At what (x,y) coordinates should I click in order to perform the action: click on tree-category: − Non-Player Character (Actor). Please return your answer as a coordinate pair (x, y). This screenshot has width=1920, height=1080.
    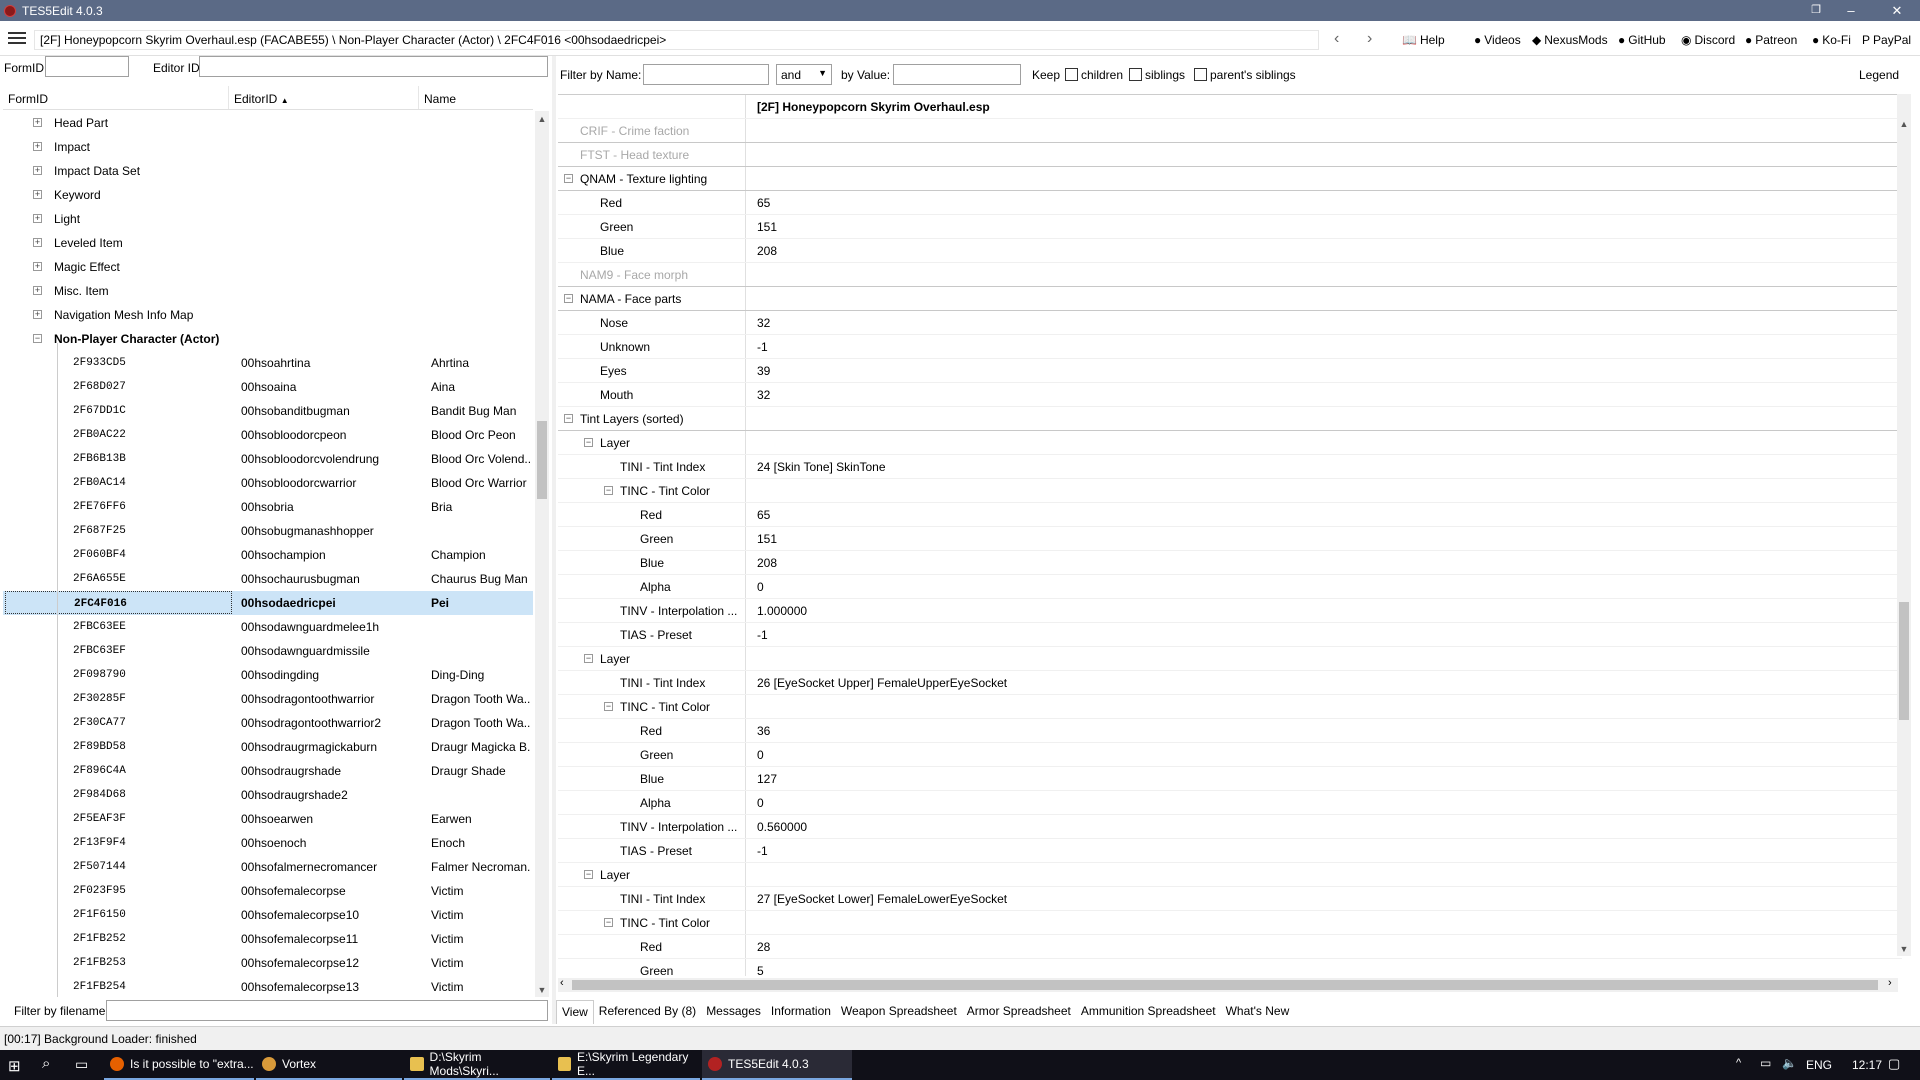
    Looking at the image, I should click on (268, 339).